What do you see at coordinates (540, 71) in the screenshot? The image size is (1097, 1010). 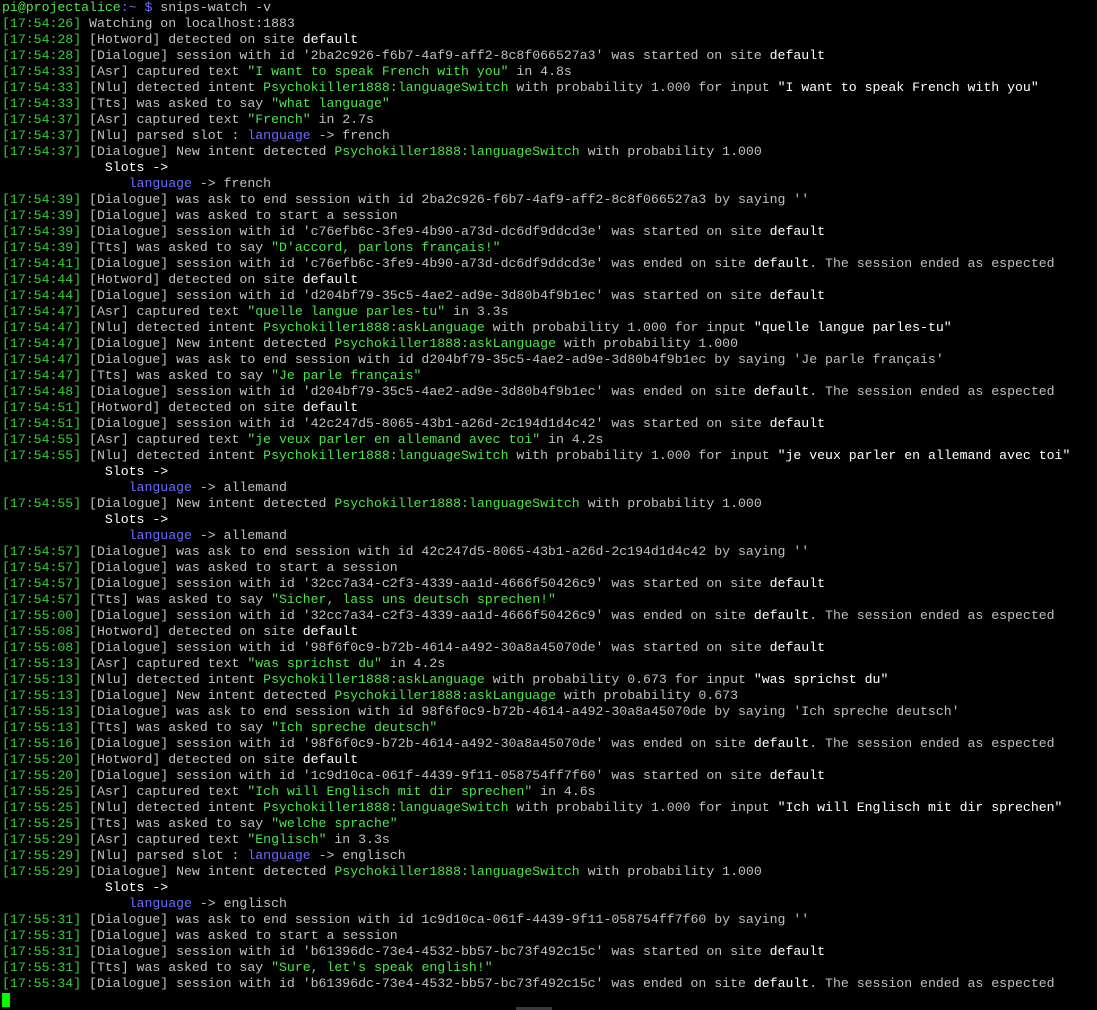 I see `log-text: in 4.8s` at bounding box center [540, 71].